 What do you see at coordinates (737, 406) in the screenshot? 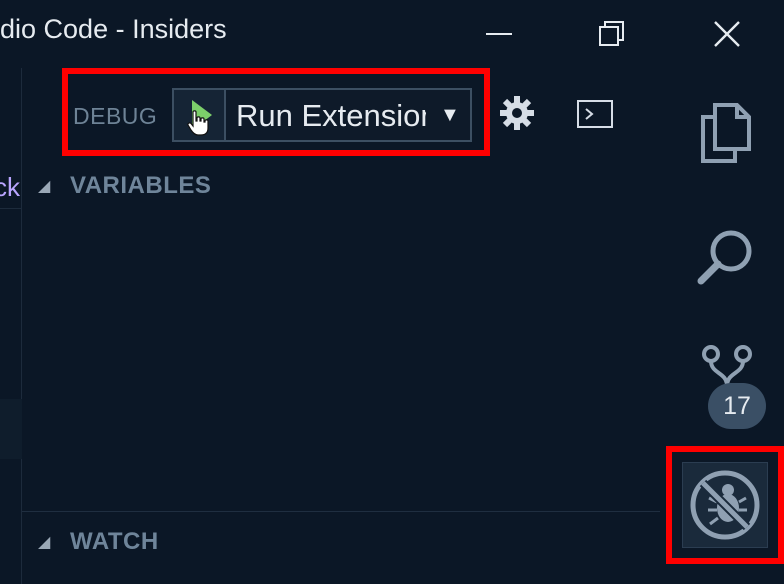
I see `source-control-badge: 17` at bounding box center [737, 406].